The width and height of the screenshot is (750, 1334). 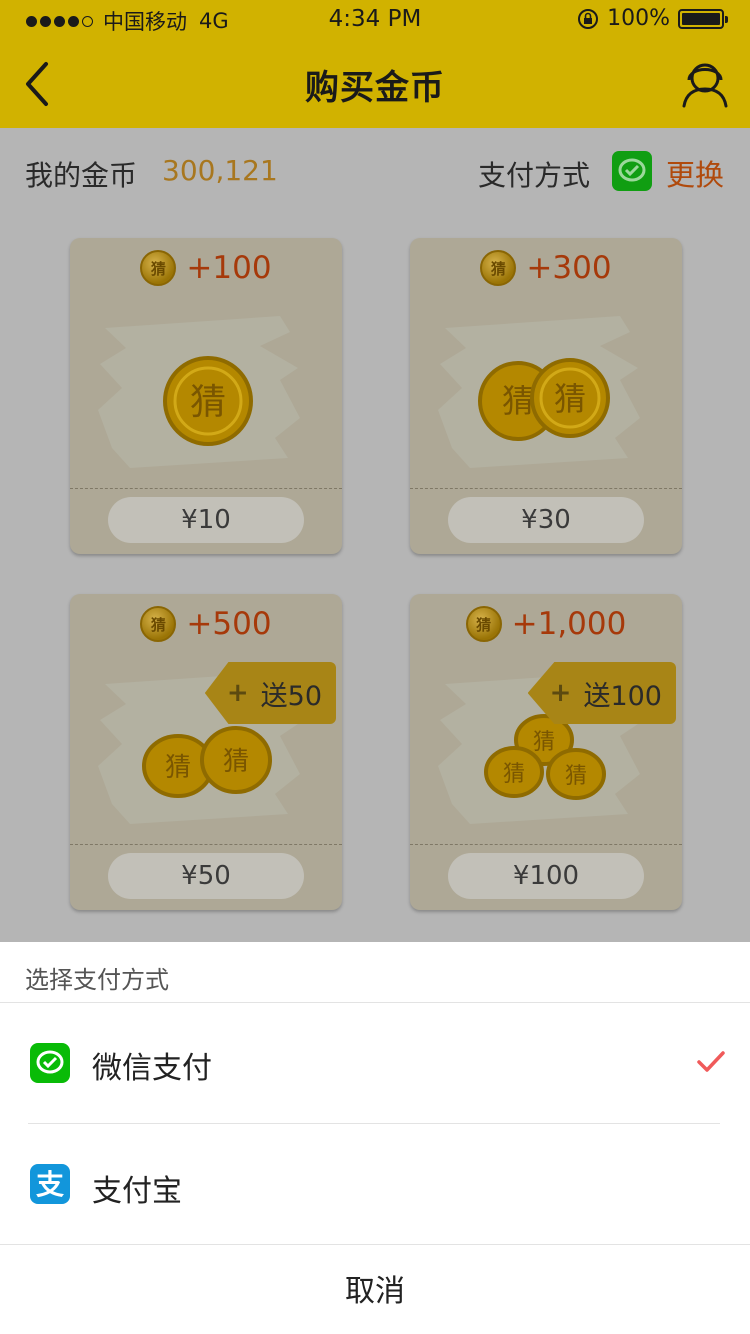 I want to click on change-pay-method-link: 更换, so click(x=695, y=173).